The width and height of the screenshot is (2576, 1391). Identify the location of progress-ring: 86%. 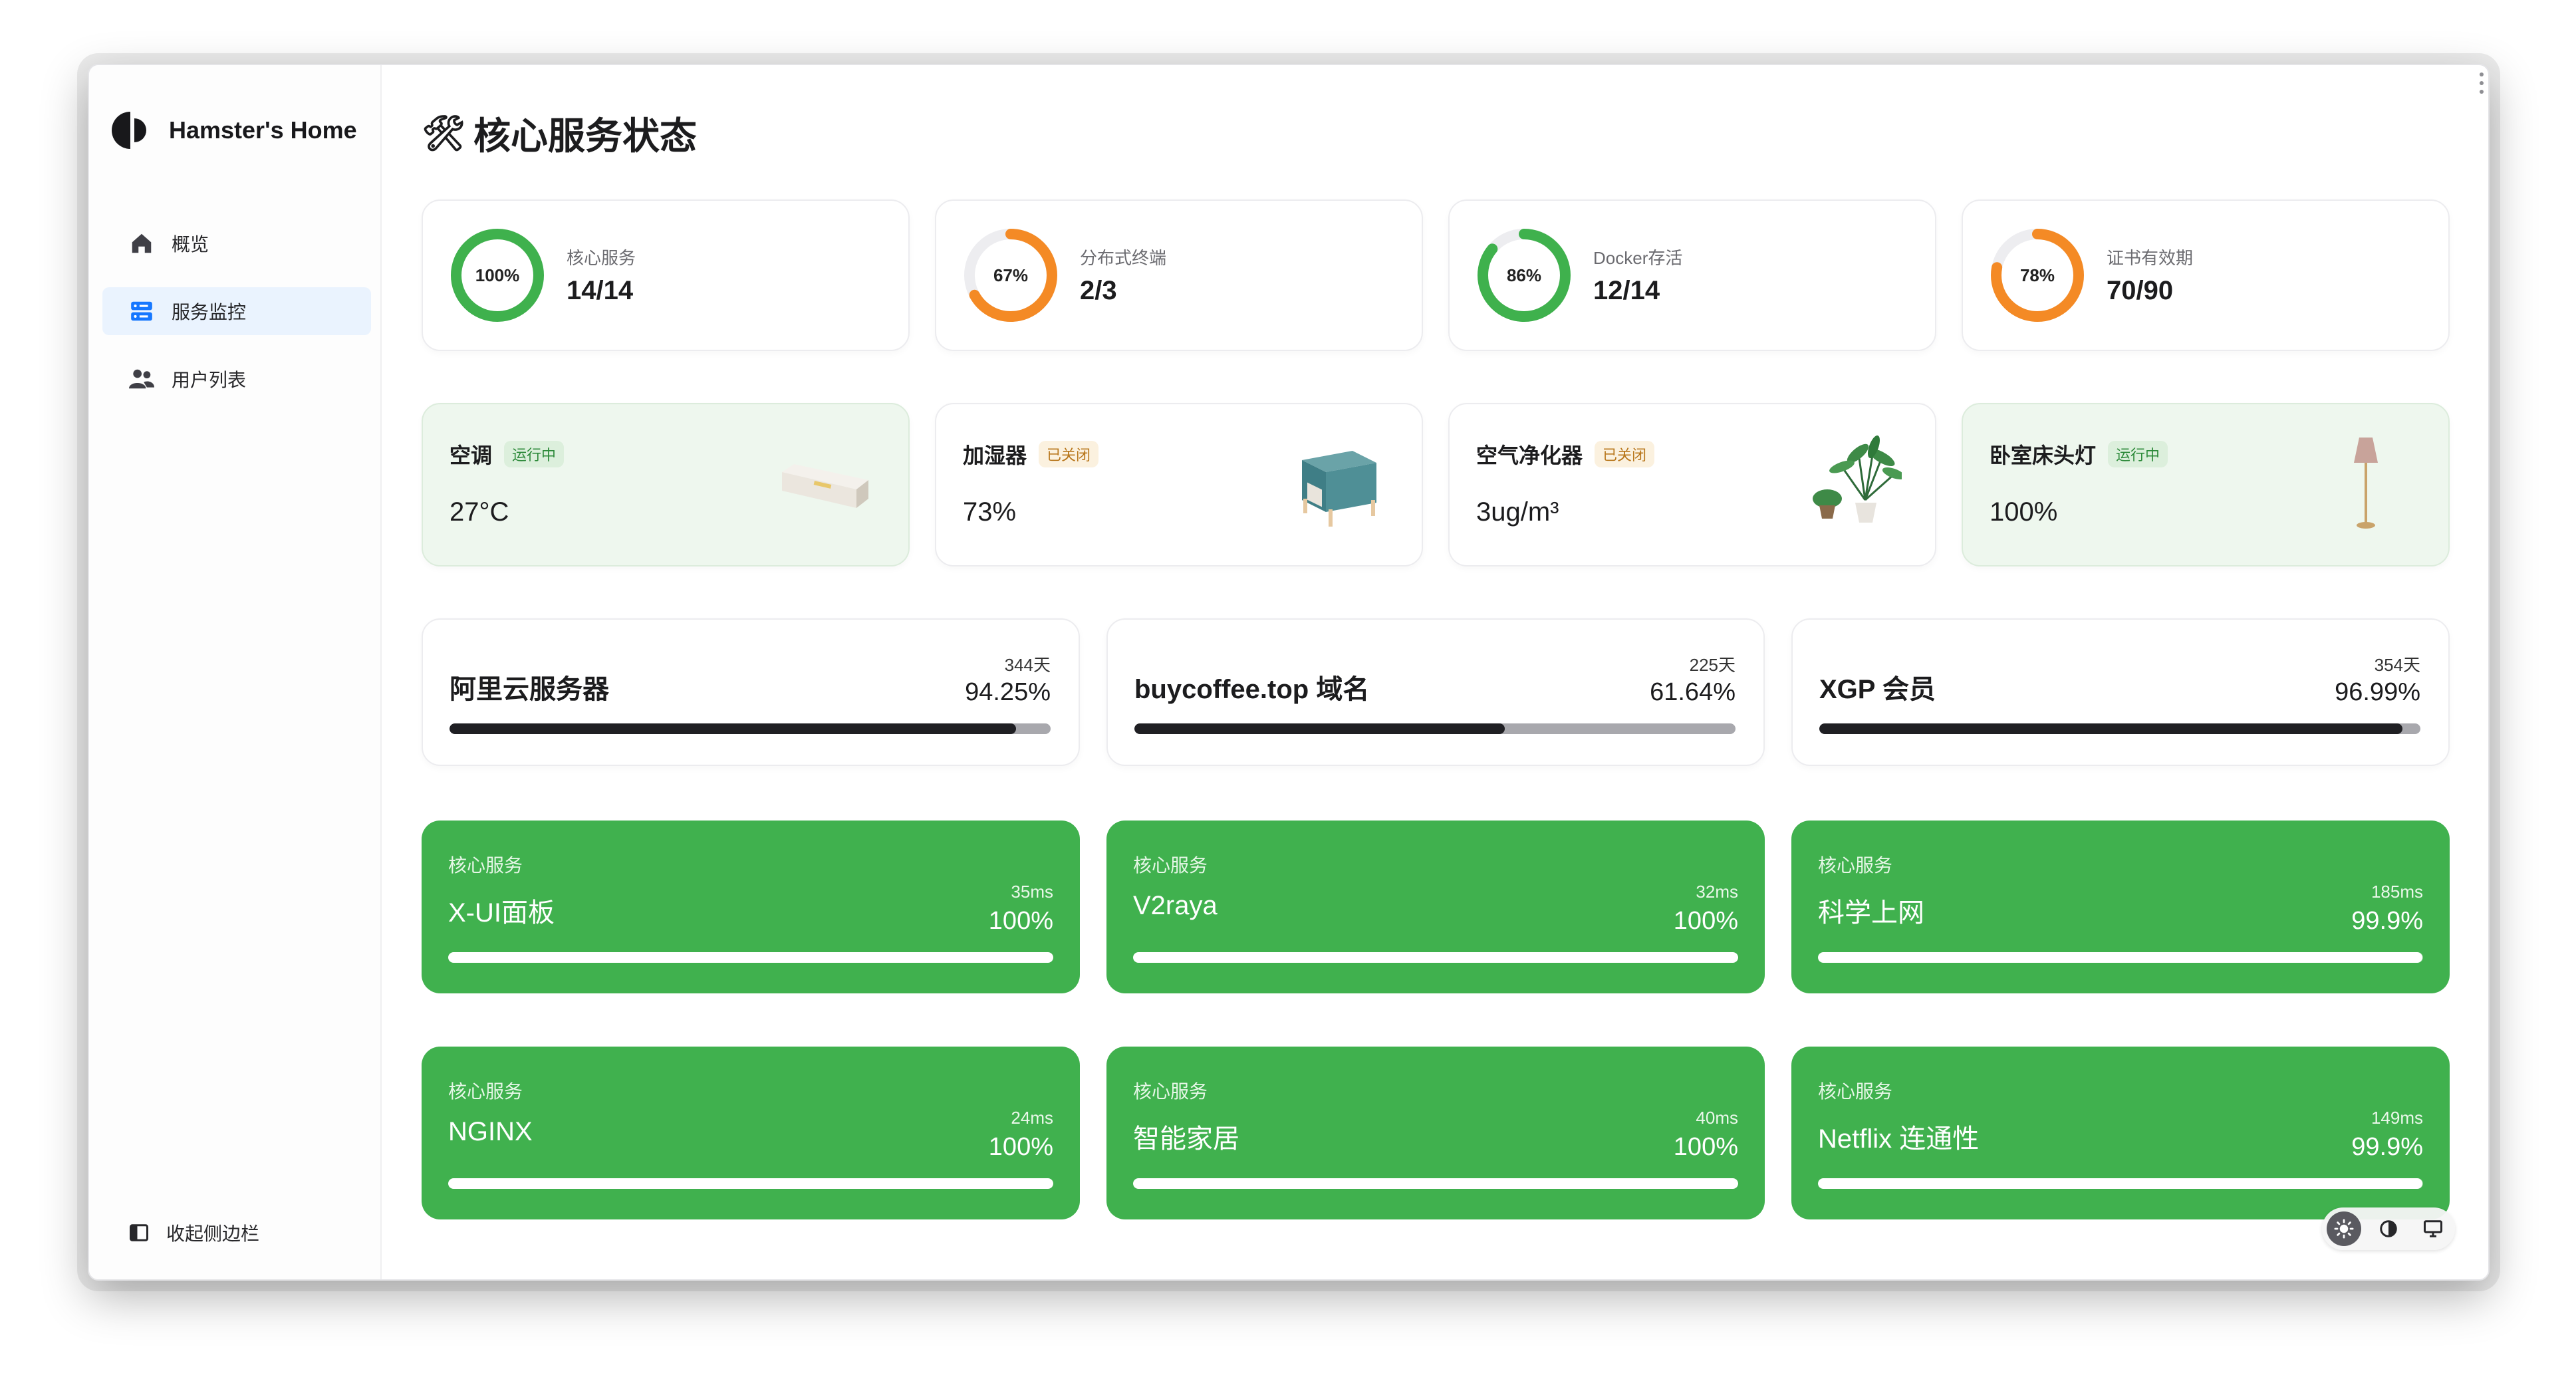
(1524, 275).